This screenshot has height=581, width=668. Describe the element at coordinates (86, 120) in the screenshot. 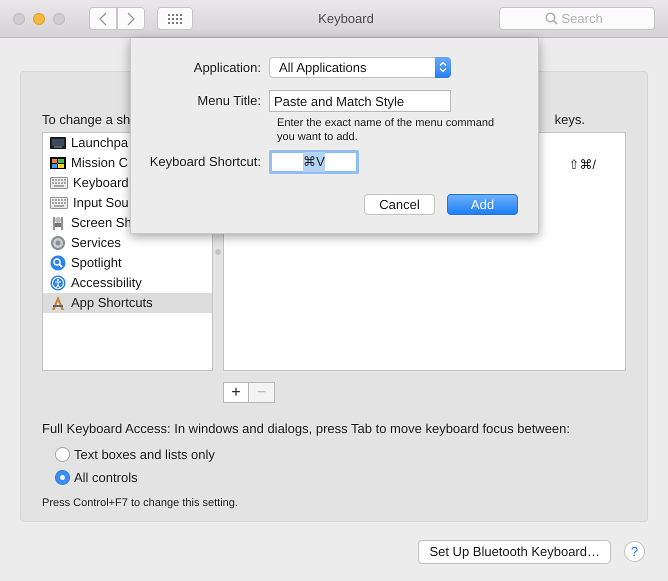

I see `instruction-text: To change a sh` at that location.